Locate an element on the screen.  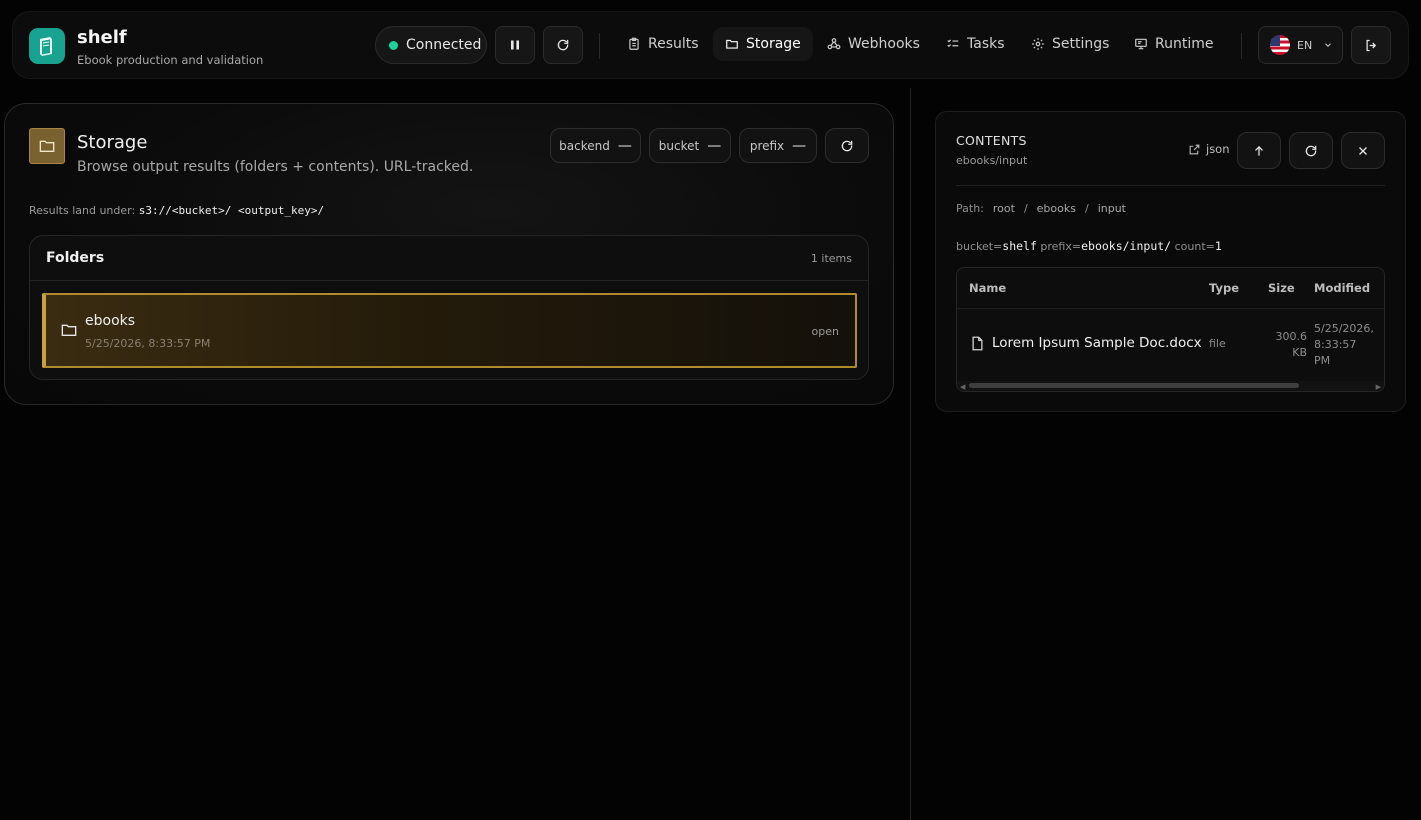
folders-title: Folders is located at coordinates (75, 258).